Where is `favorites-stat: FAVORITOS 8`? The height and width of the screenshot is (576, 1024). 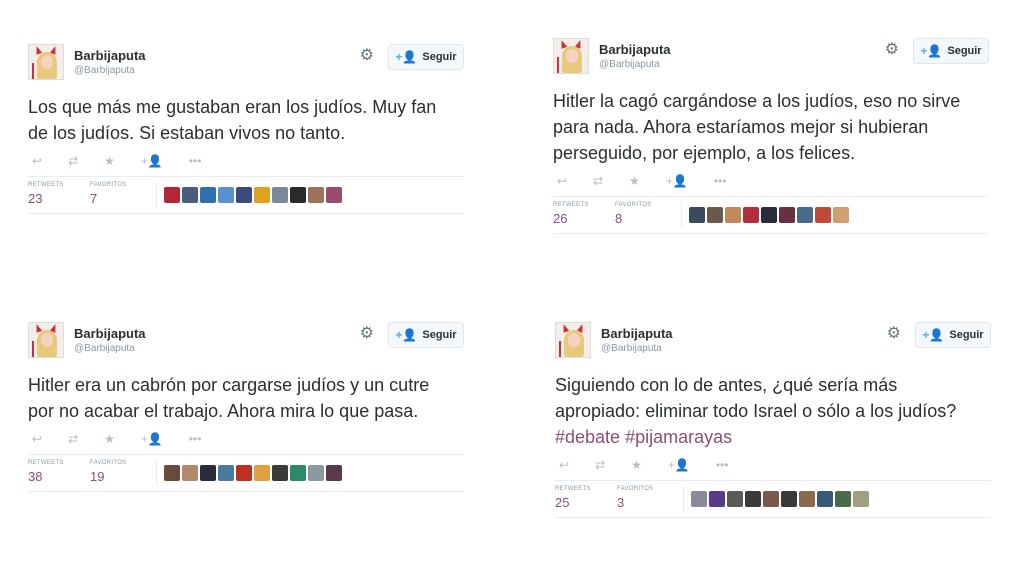
favorites-stat: FAVORITOS 8 is located at coordinates (633, 214).